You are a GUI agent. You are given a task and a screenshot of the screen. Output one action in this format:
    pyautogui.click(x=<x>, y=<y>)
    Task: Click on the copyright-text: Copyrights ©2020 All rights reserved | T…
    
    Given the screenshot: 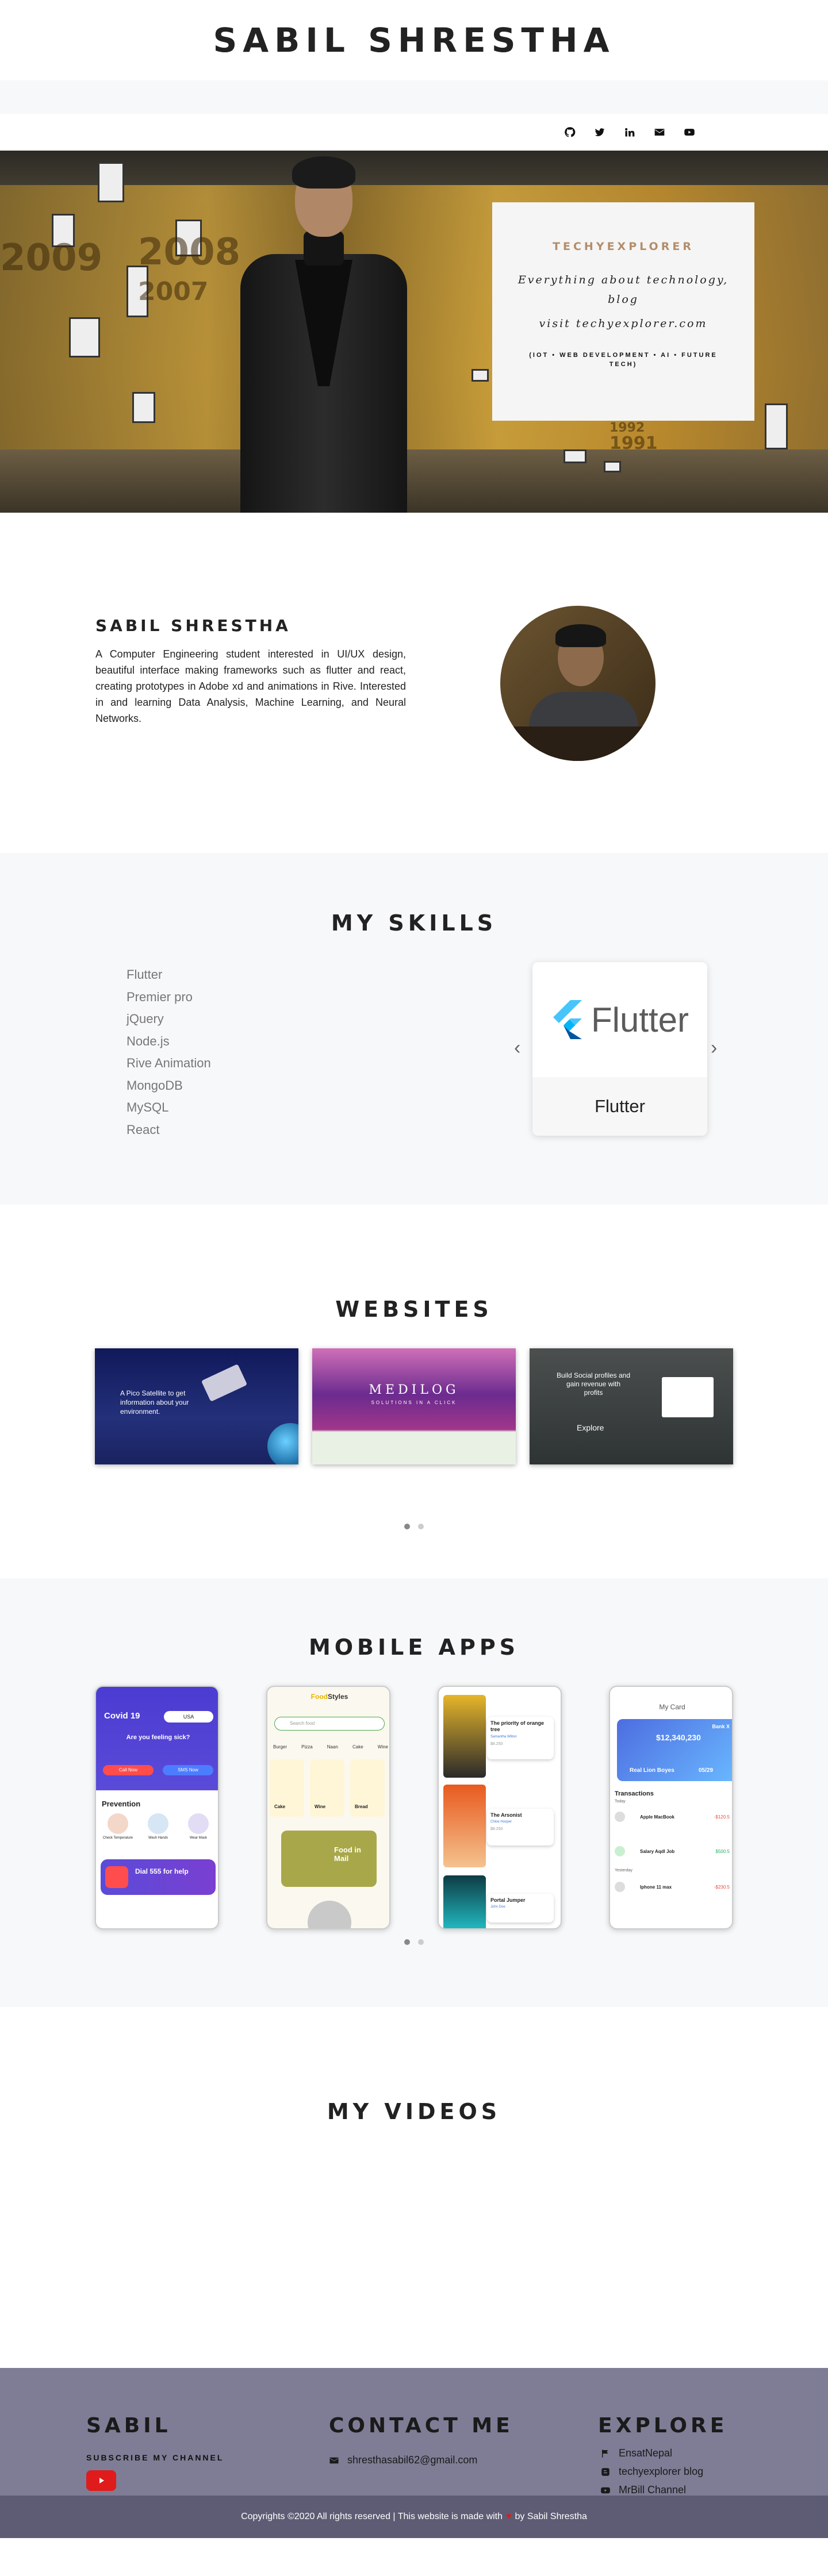 What is the action you would take?
    pyautogui.click(x=372, y=2516)
    